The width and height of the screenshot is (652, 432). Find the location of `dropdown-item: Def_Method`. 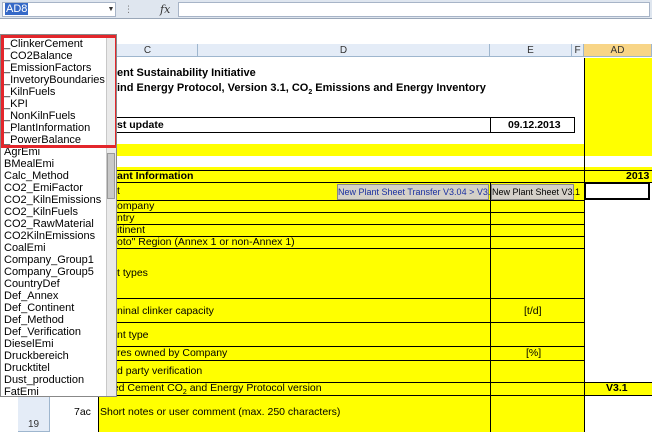

dropdown-item: Def_Method is located at coordinates (34, 320).